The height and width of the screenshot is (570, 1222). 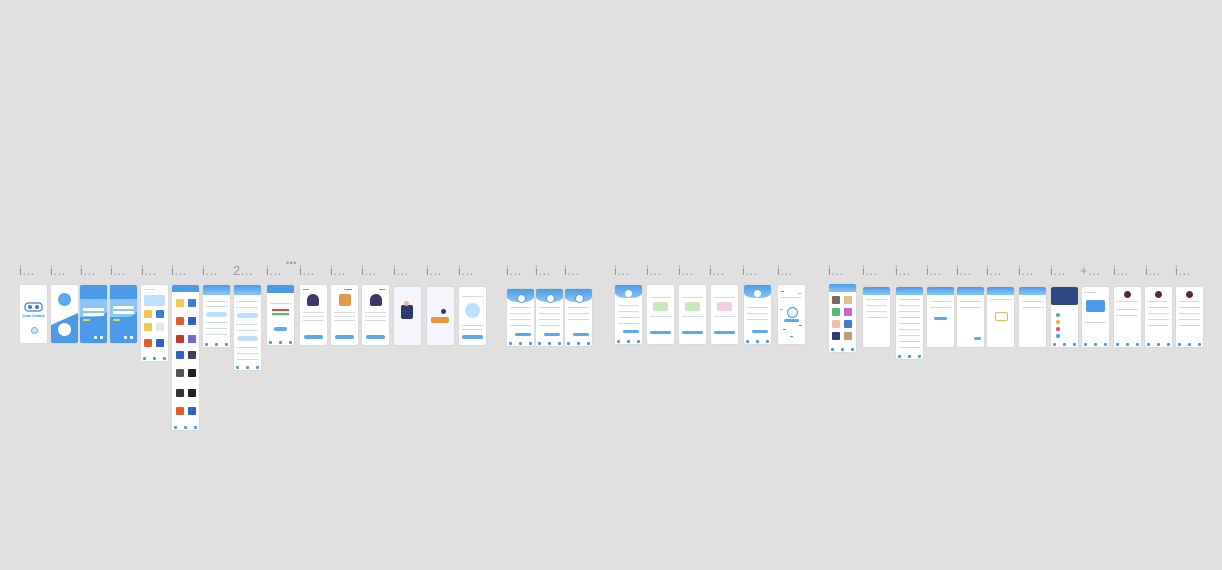 I want to click on frame-splash: Code Control, so click(x=33, y=314).